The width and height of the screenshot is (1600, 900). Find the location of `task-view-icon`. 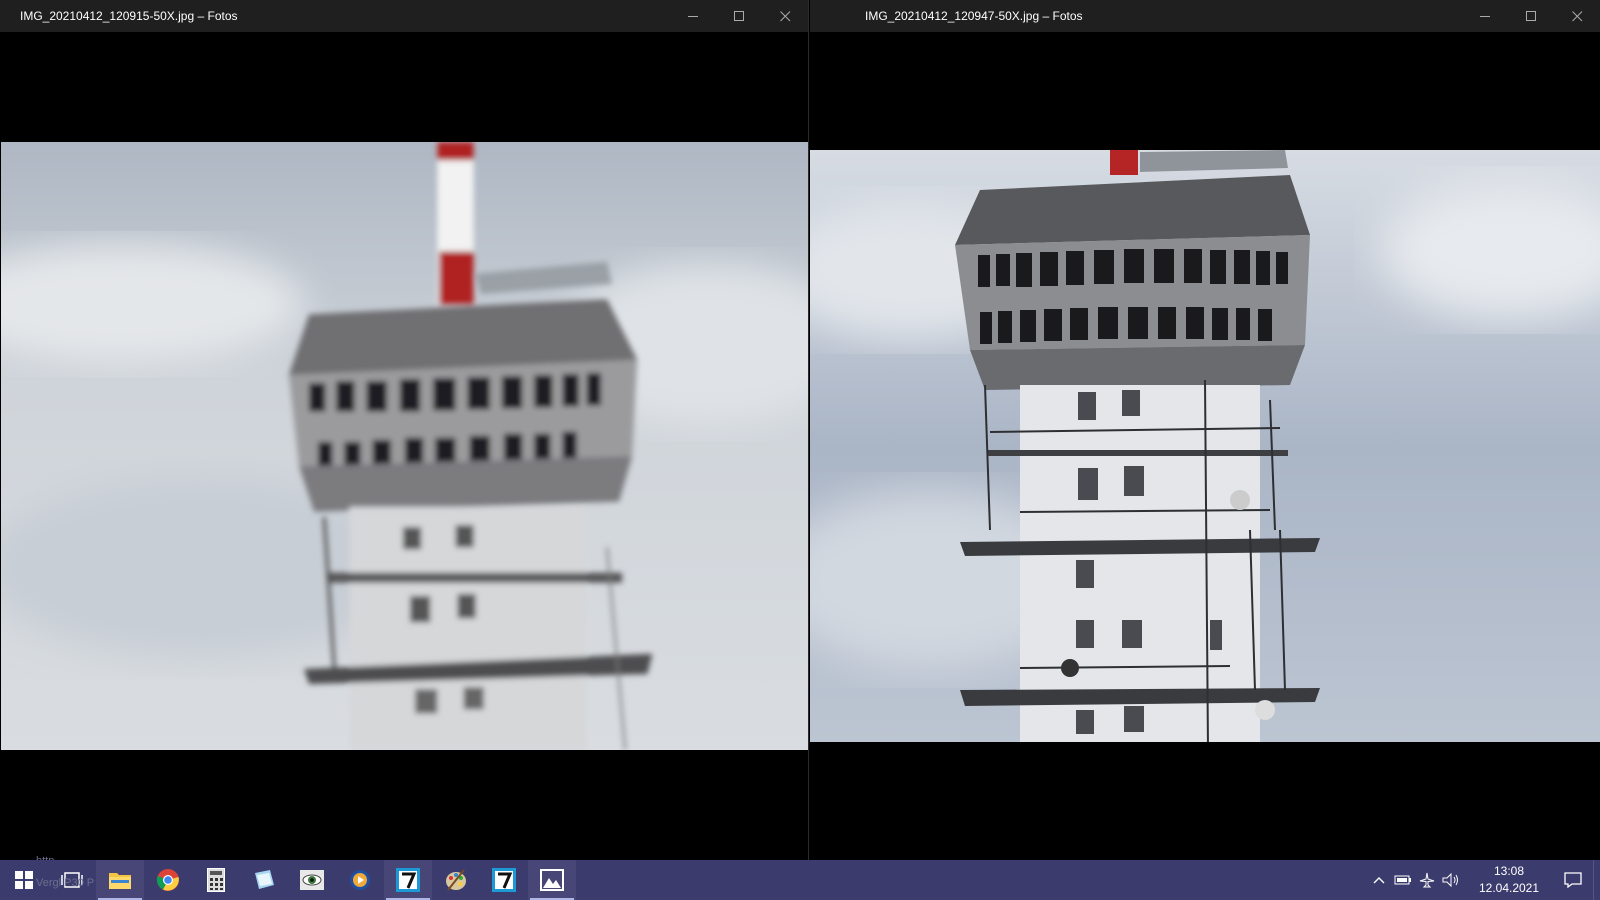

task-view-icon is located at coordinates (72, 880).